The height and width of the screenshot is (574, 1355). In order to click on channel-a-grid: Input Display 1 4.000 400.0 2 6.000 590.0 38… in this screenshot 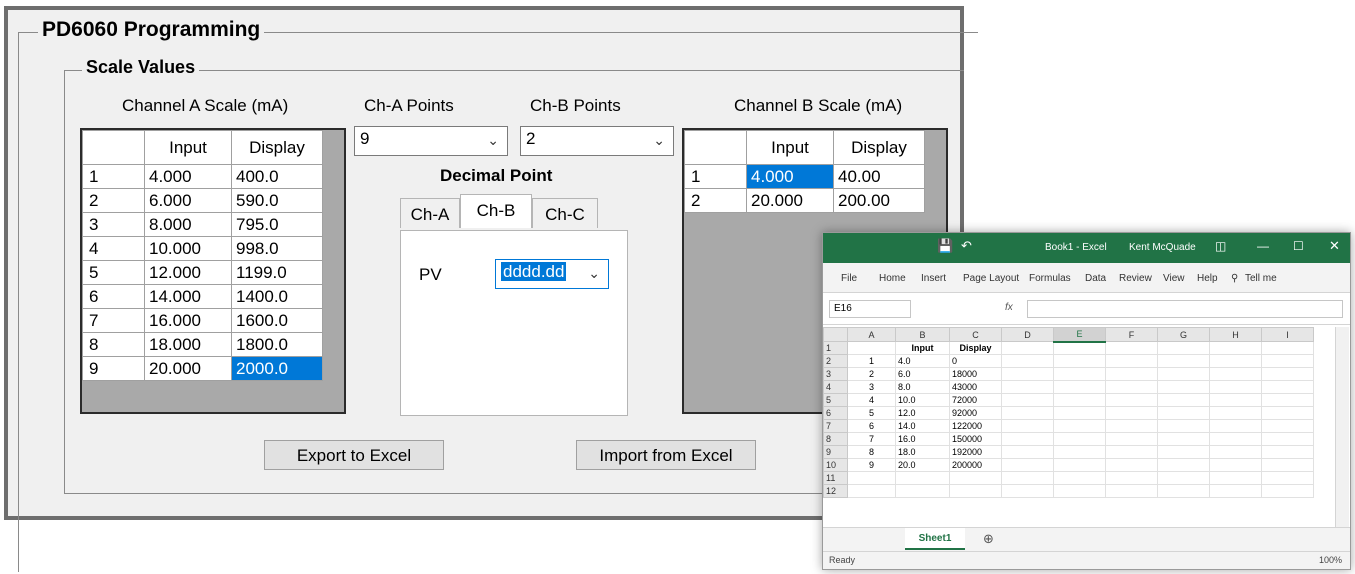, I will do `click(213, 271)`.